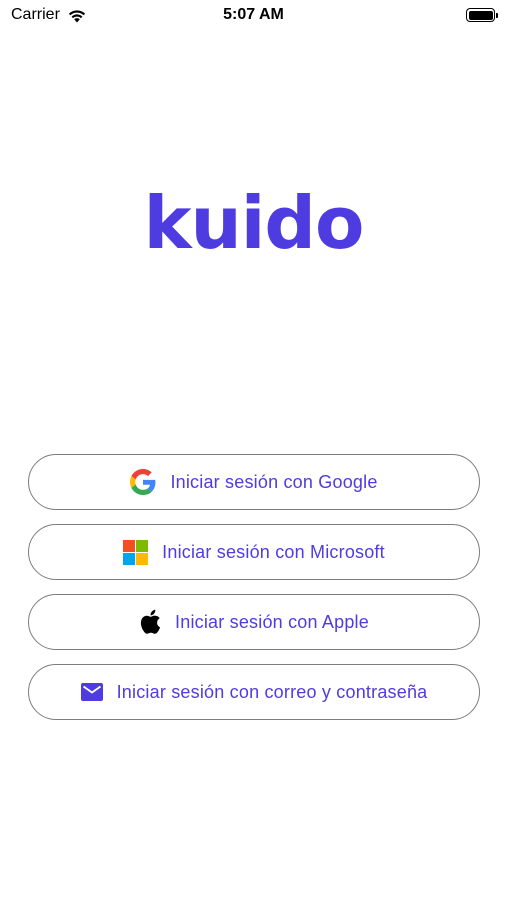 The image size is (507, 900). I want to click on microsoft-icon, so click(136, 552).